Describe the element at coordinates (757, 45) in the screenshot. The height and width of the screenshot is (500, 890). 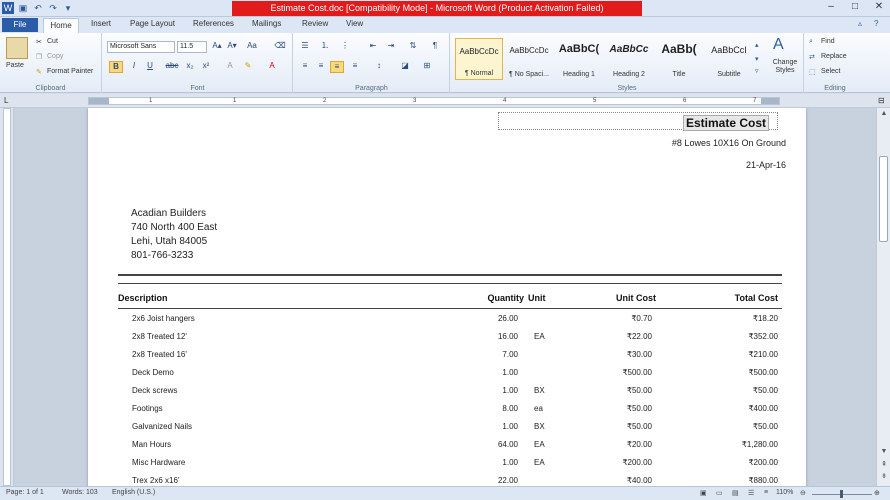
I see `styles-scroll-up-icon: ▴` at that location.